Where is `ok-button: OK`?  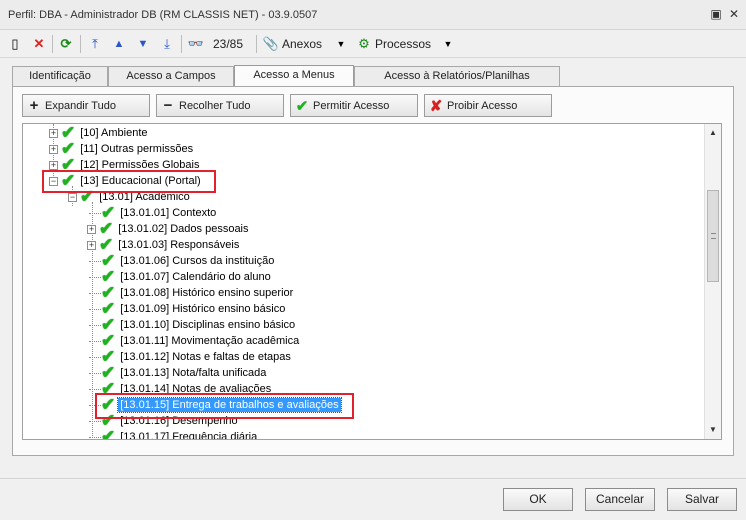
ok-button: OK is located at coordinates (538, 499).